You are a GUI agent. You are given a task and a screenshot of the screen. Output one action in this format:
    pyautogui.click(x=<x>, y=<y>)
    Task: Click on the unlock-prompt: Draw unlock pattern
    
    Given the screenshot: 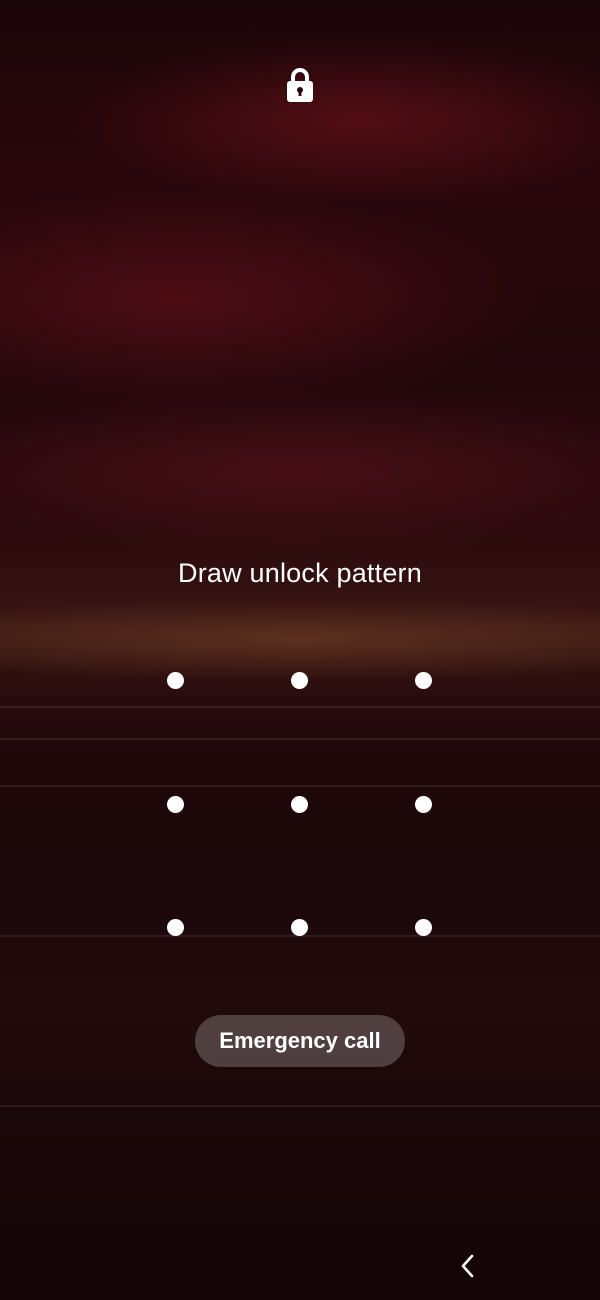 What is the action you would take?
    pyautogui.click(x=300, y=573)
    